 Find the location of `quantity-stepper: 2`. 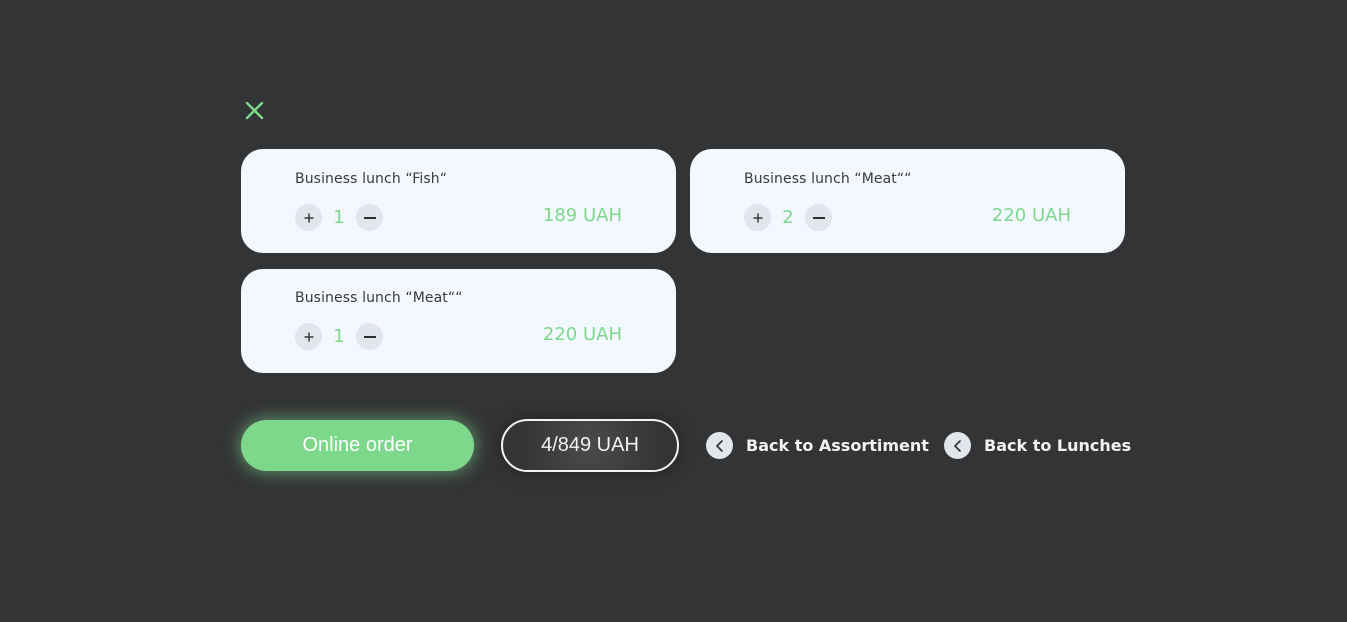

quantity-stepper: 2 is located at coordinates (788, 217).